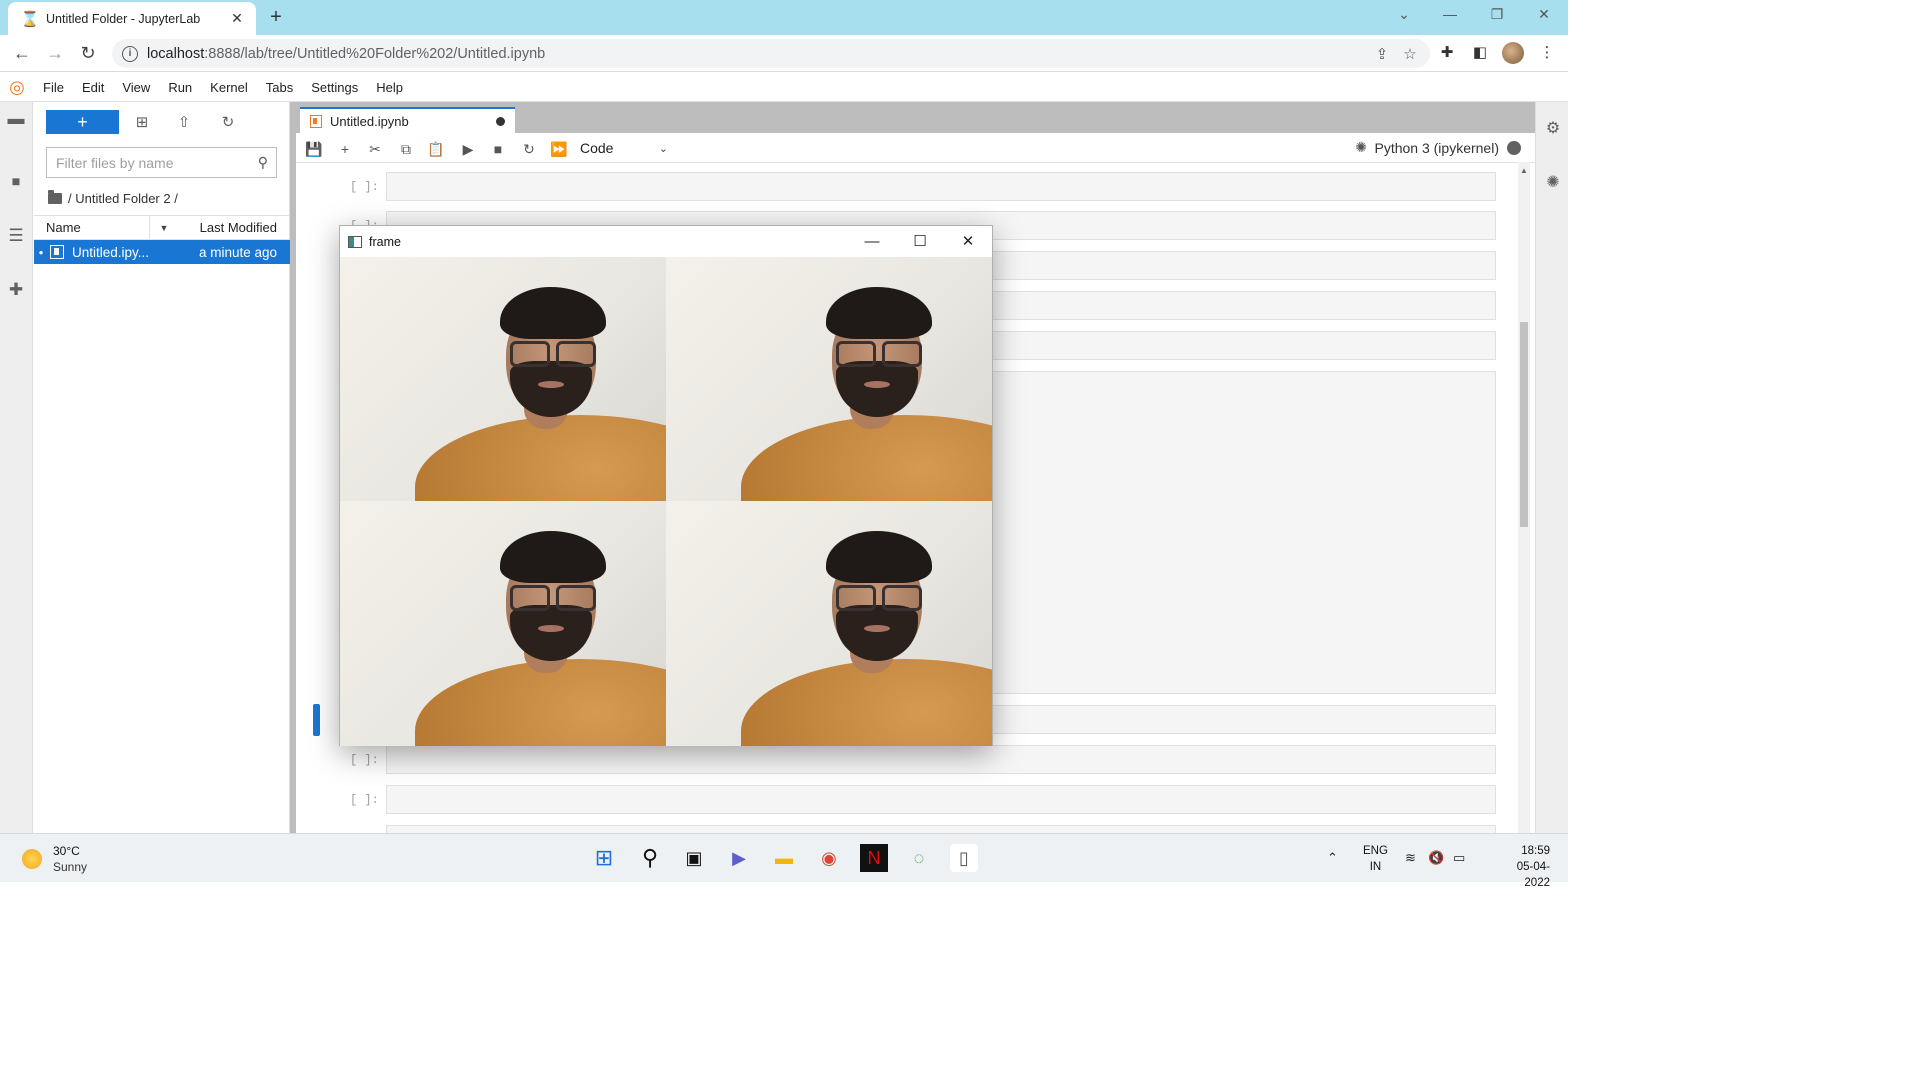  What do you see at coordinates (30, 19) in the screenshot?
I see `jupyter-favicon-icon: ⌛` at bounding box center [30, 19].